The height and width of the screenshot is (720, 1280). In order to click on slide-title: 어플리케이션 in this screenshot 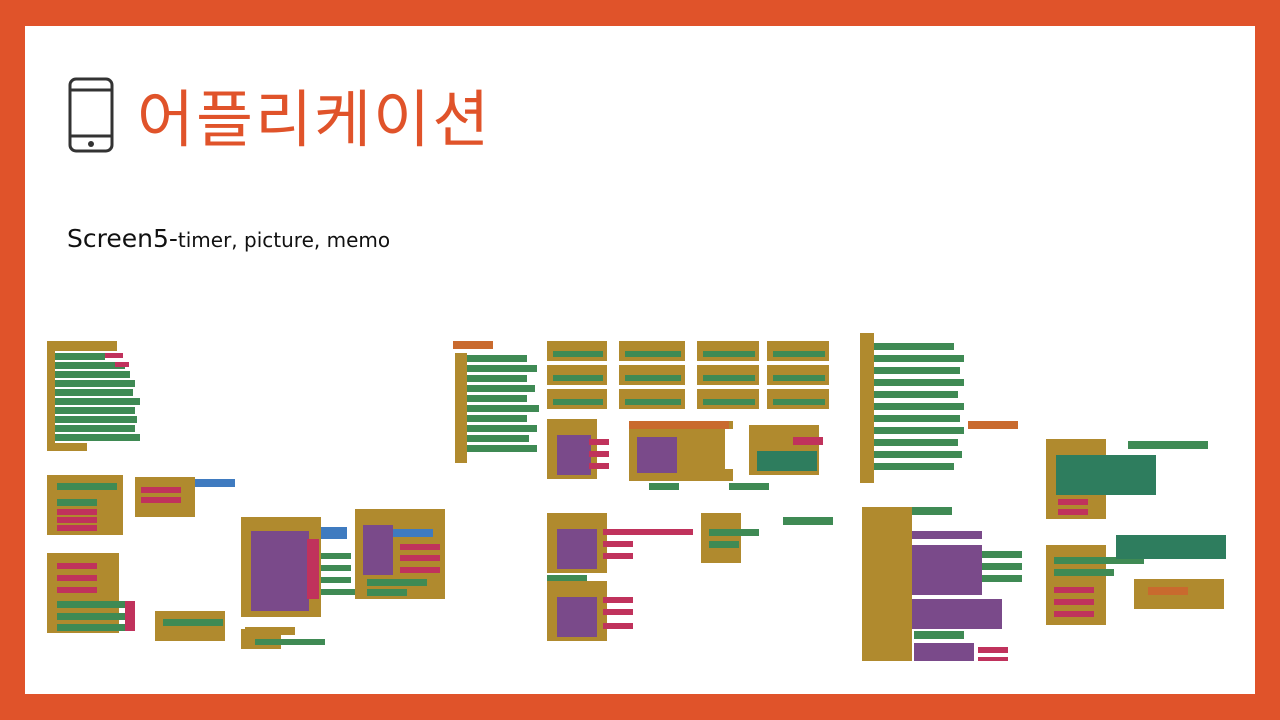, I will do `click(314, 119)`.